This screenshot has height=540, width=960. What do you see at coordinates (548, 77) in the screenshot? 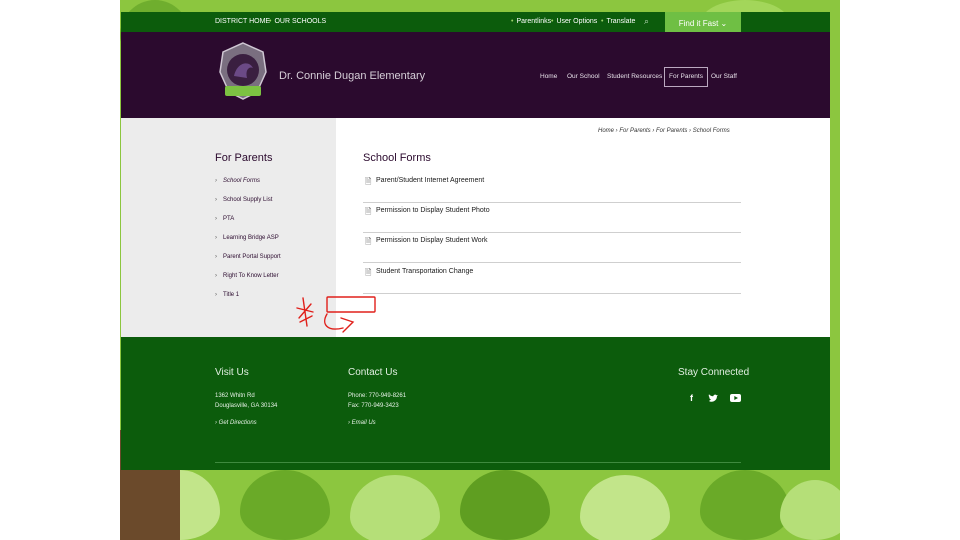
I see `nav-home: Home` at bounding box center [548, 77].